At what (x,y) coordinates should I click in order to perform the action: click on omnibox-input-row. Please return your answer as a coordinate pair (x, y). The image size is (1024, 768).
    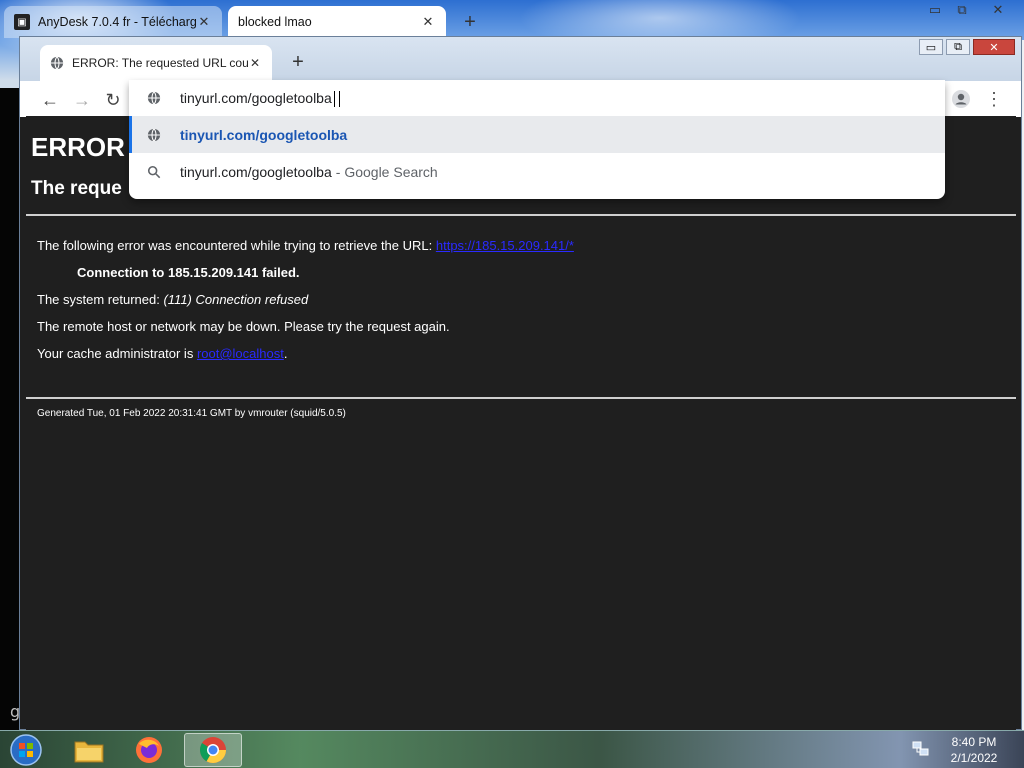
    Looking at the image, I should click on (537, 97).